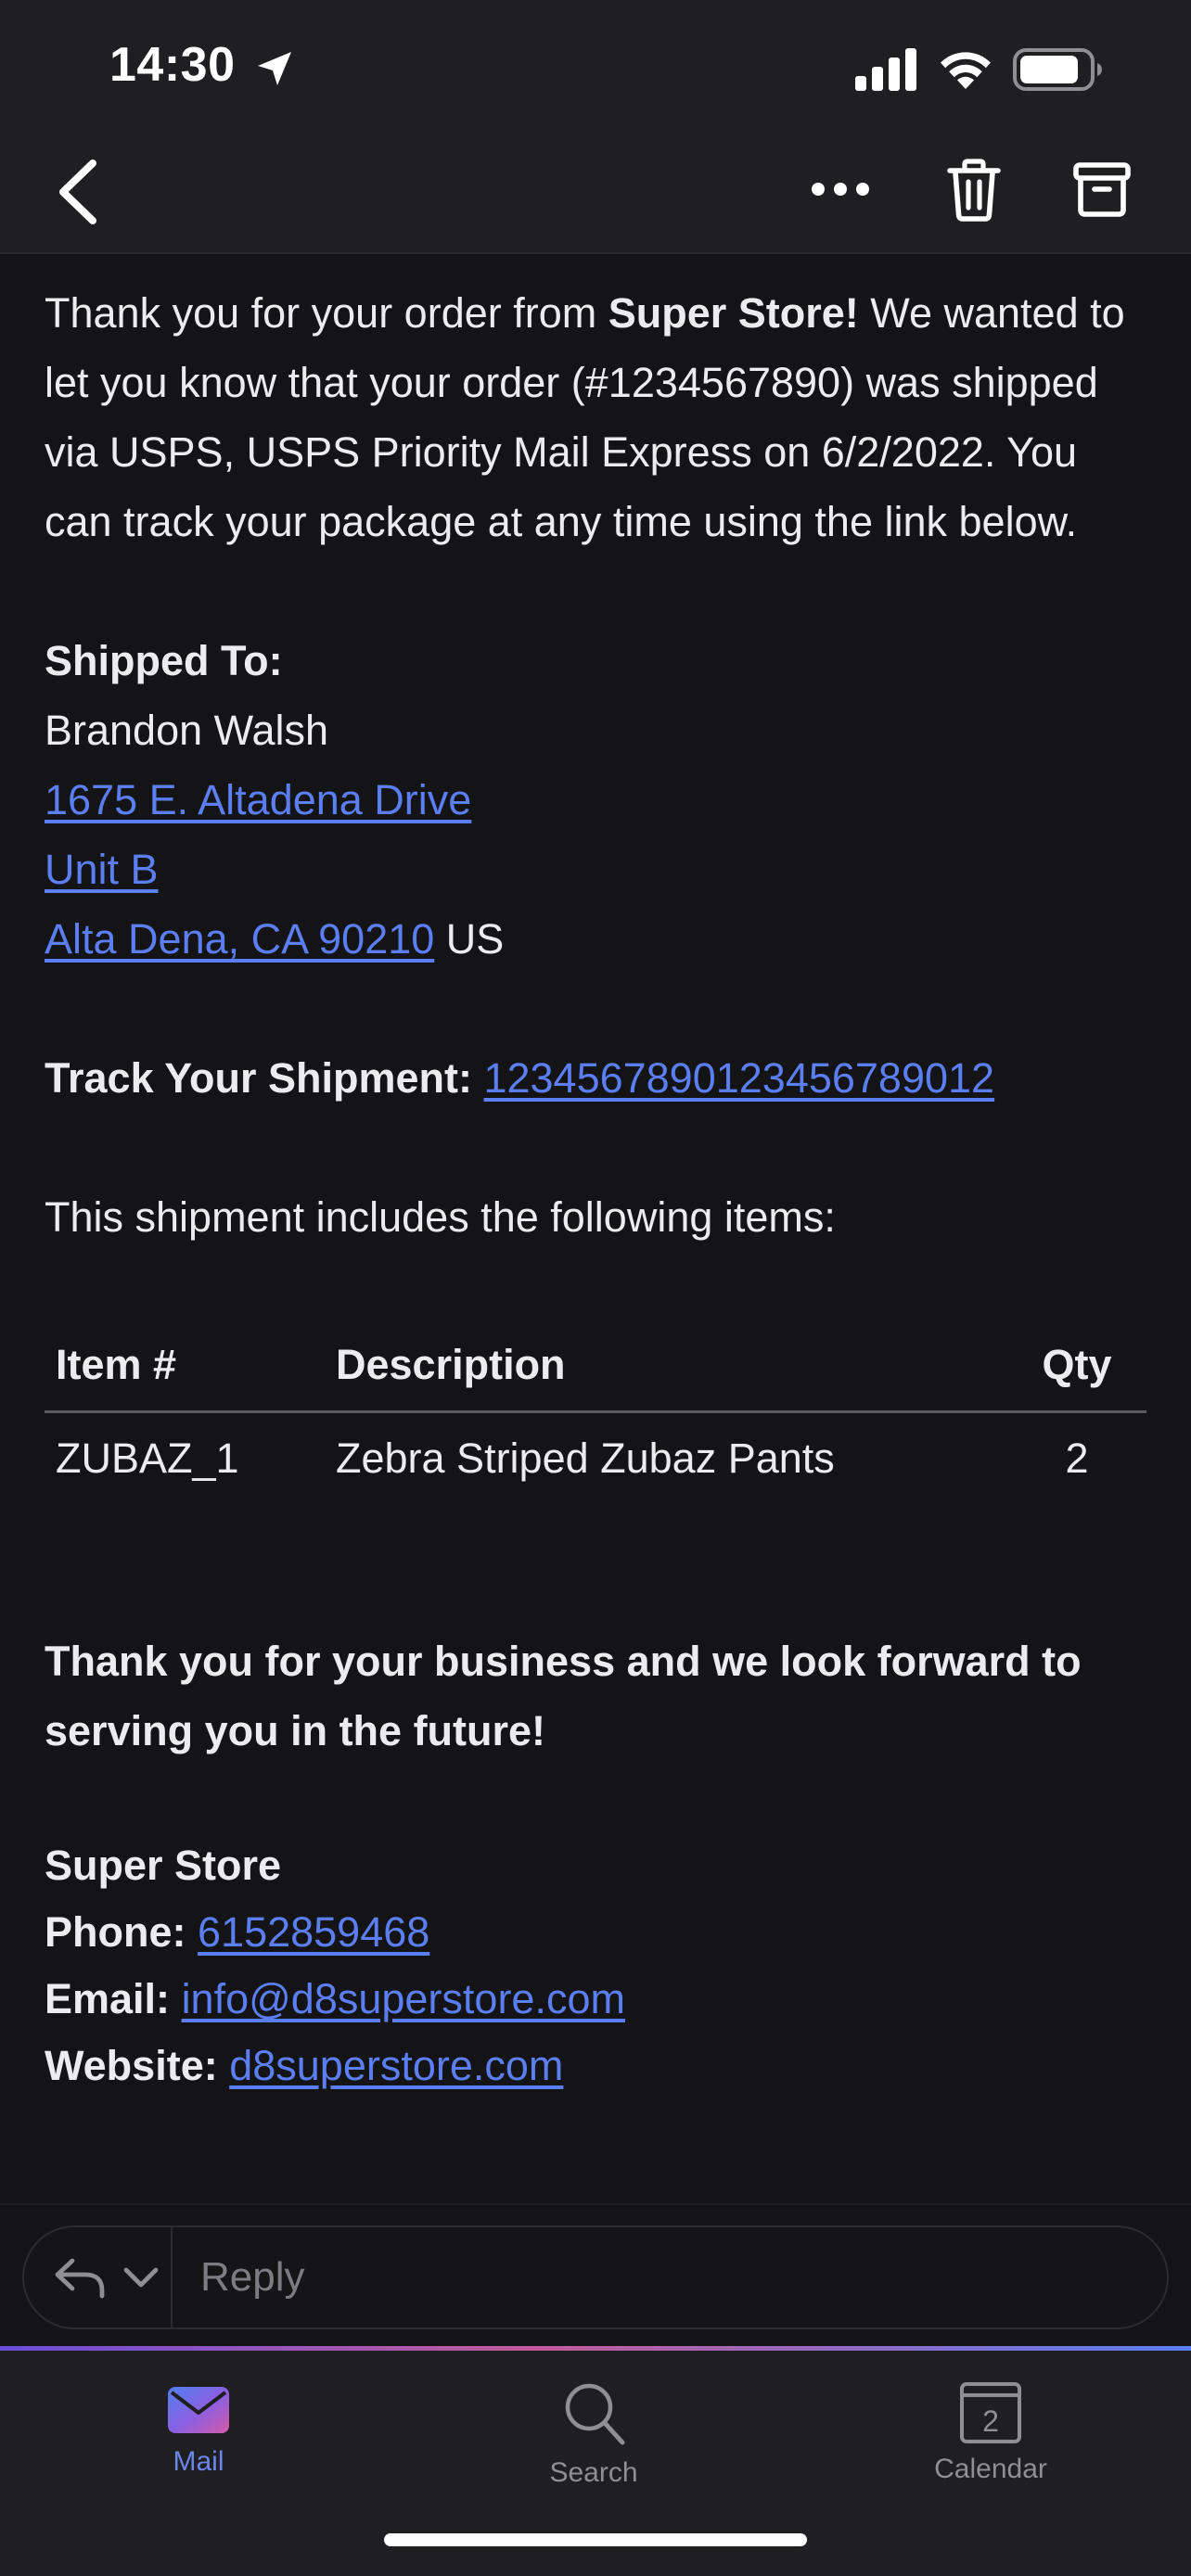 The height and width of the screenshot is (2576, 1191). What do you see at coordinates (198, 2410) in the screenshot?
I see `mail-icon` at bounding box center [198, 2410].